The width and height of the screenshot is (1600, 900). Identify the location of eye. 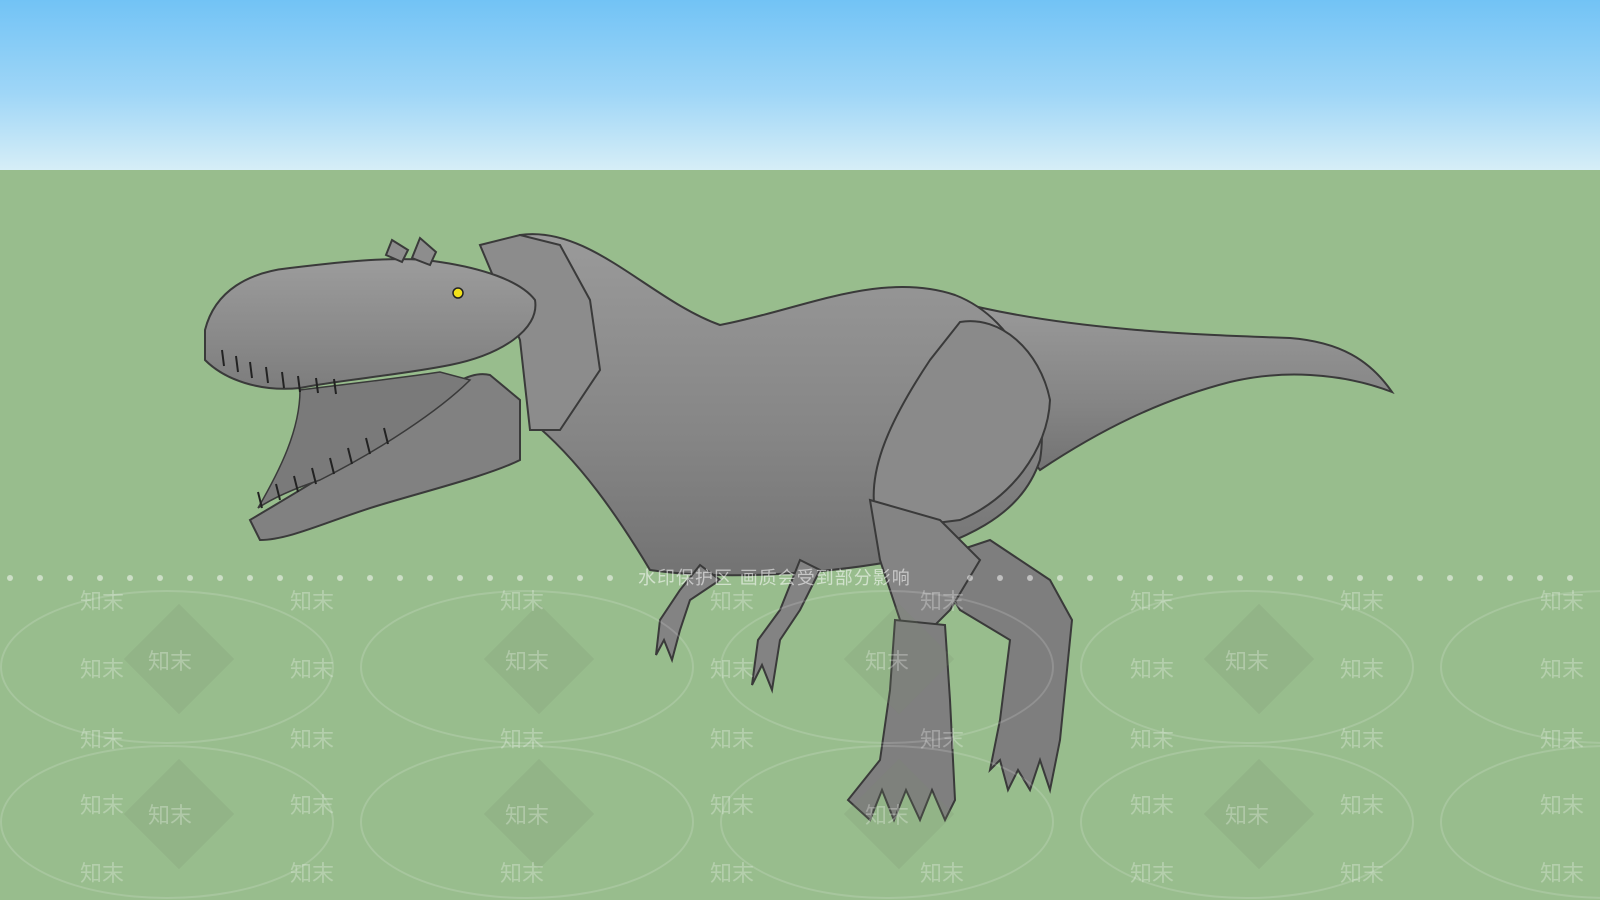
(458, 293).